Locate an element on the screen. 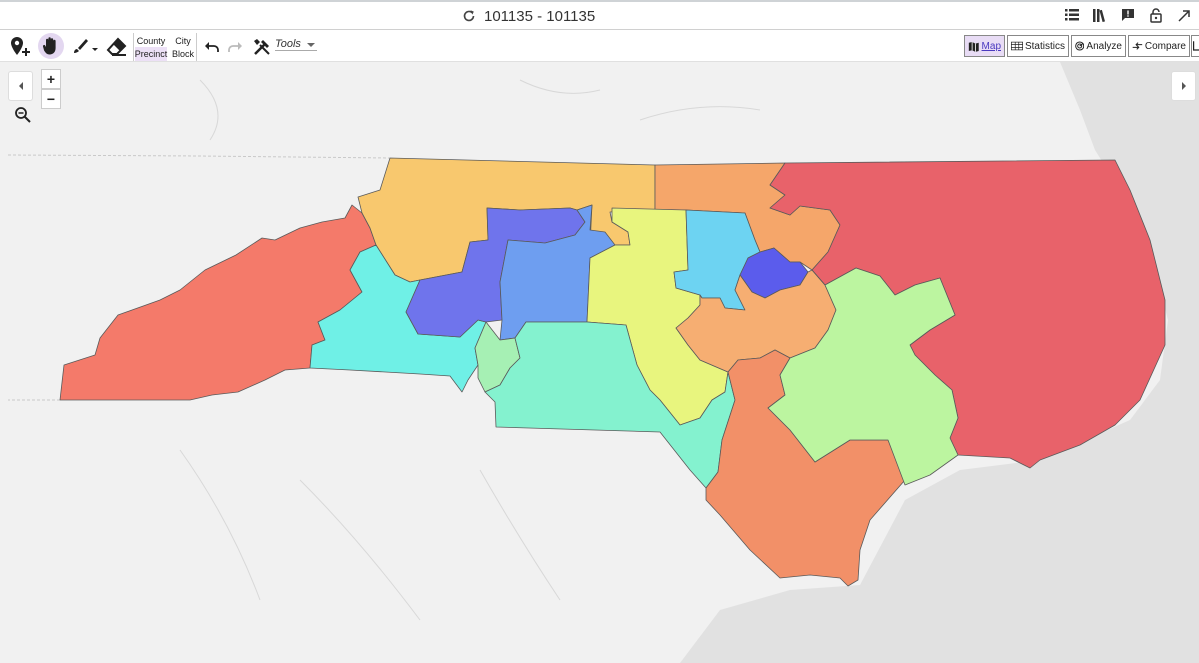 Image resolution: width=1199 pixels, height=663 pixels. hand-icon is located at coordinates (49, 46).